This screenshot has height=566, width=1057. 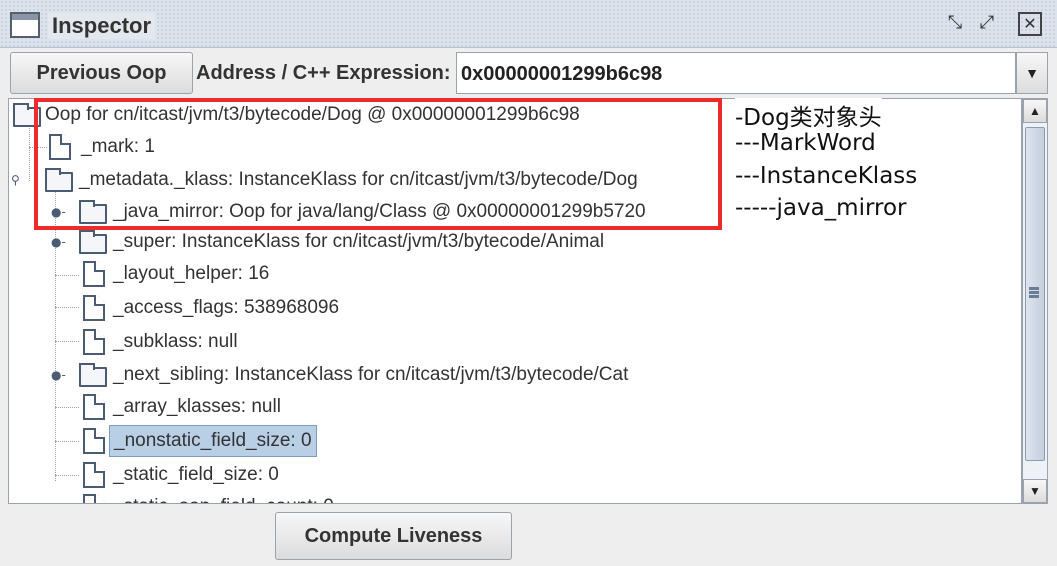 I want to click on annotation-object-header: -Dog类对象头, so click(x=808, y=115).